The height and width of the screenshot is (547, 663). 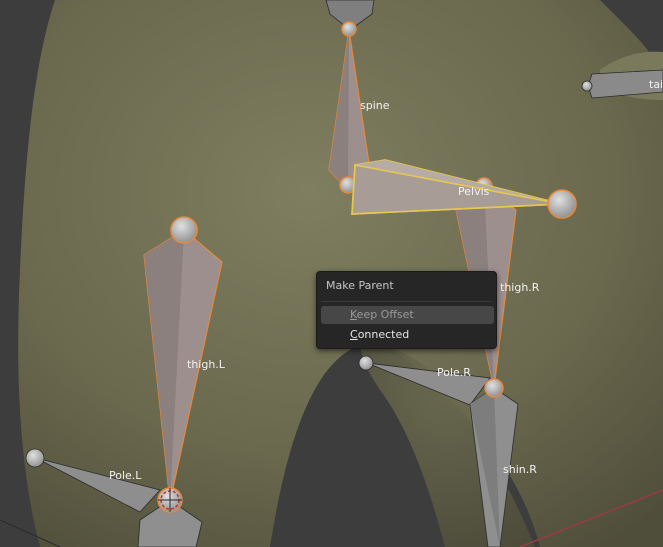 What do you see at coordinates (375, 105) in the screenshot?
I see `bone-label-spine: spine` at bounding box center [375, 105].